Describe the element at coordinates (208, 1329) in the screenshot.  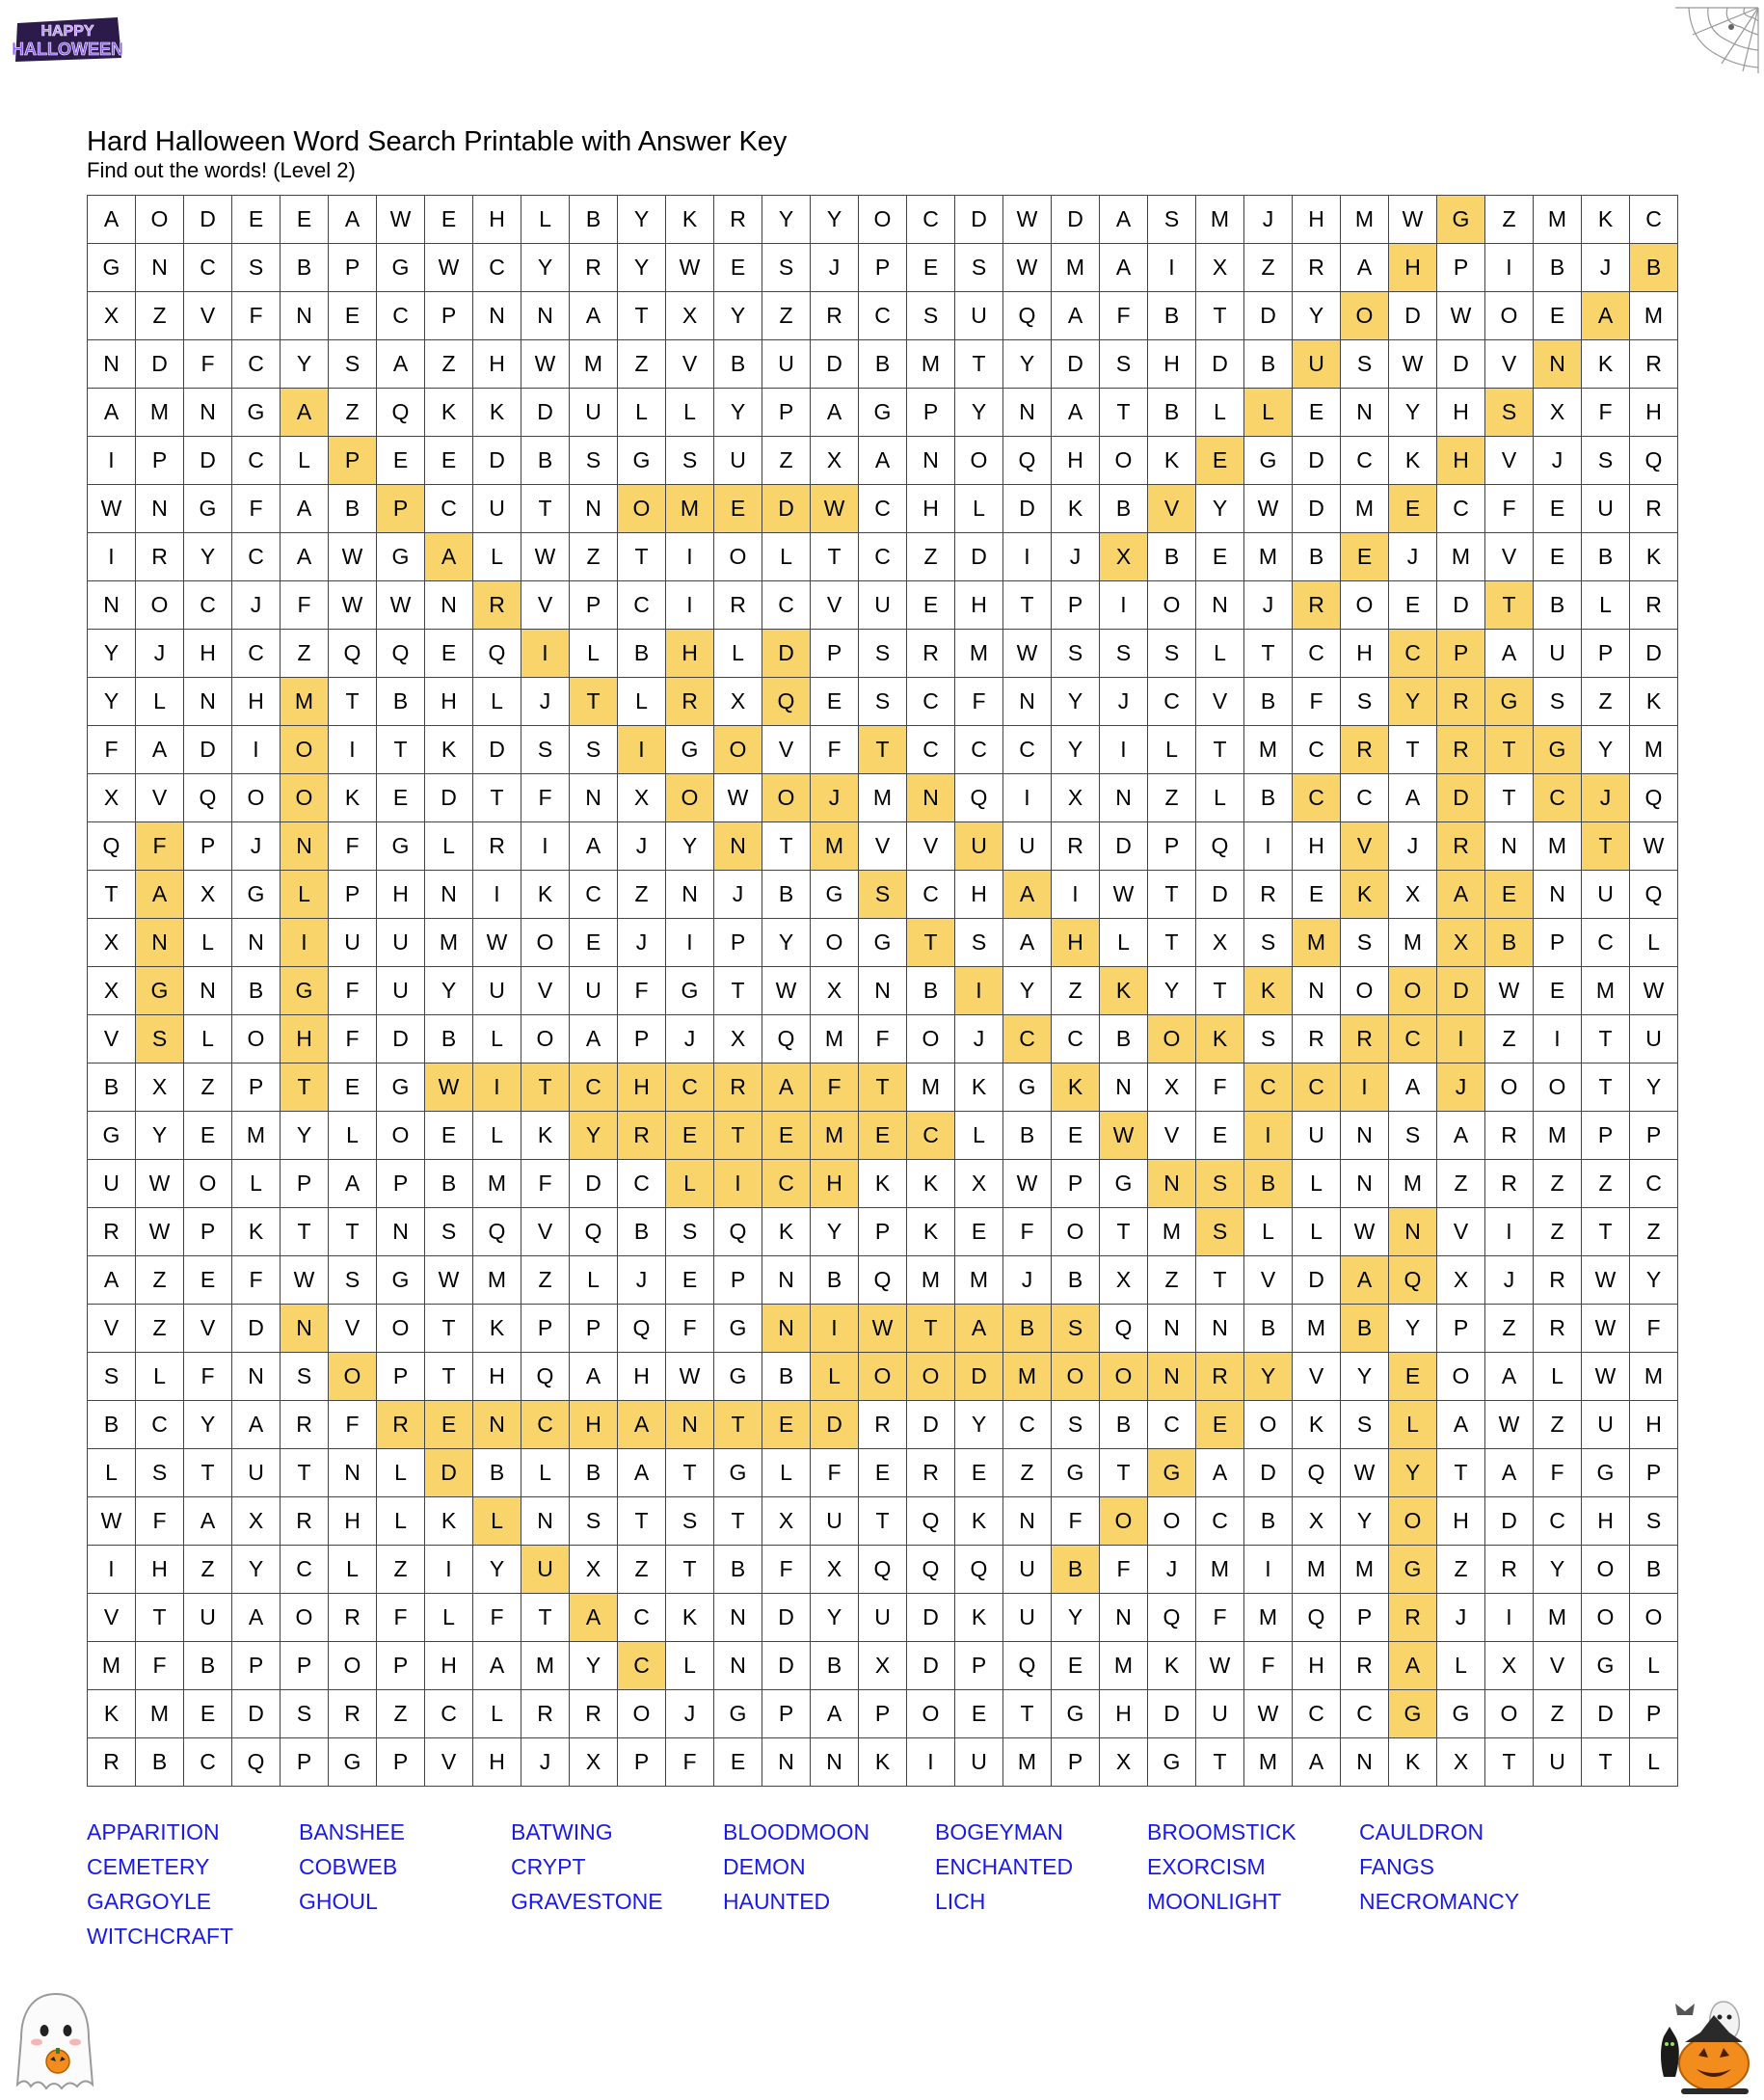
I see `grid-cell: V` at that location.